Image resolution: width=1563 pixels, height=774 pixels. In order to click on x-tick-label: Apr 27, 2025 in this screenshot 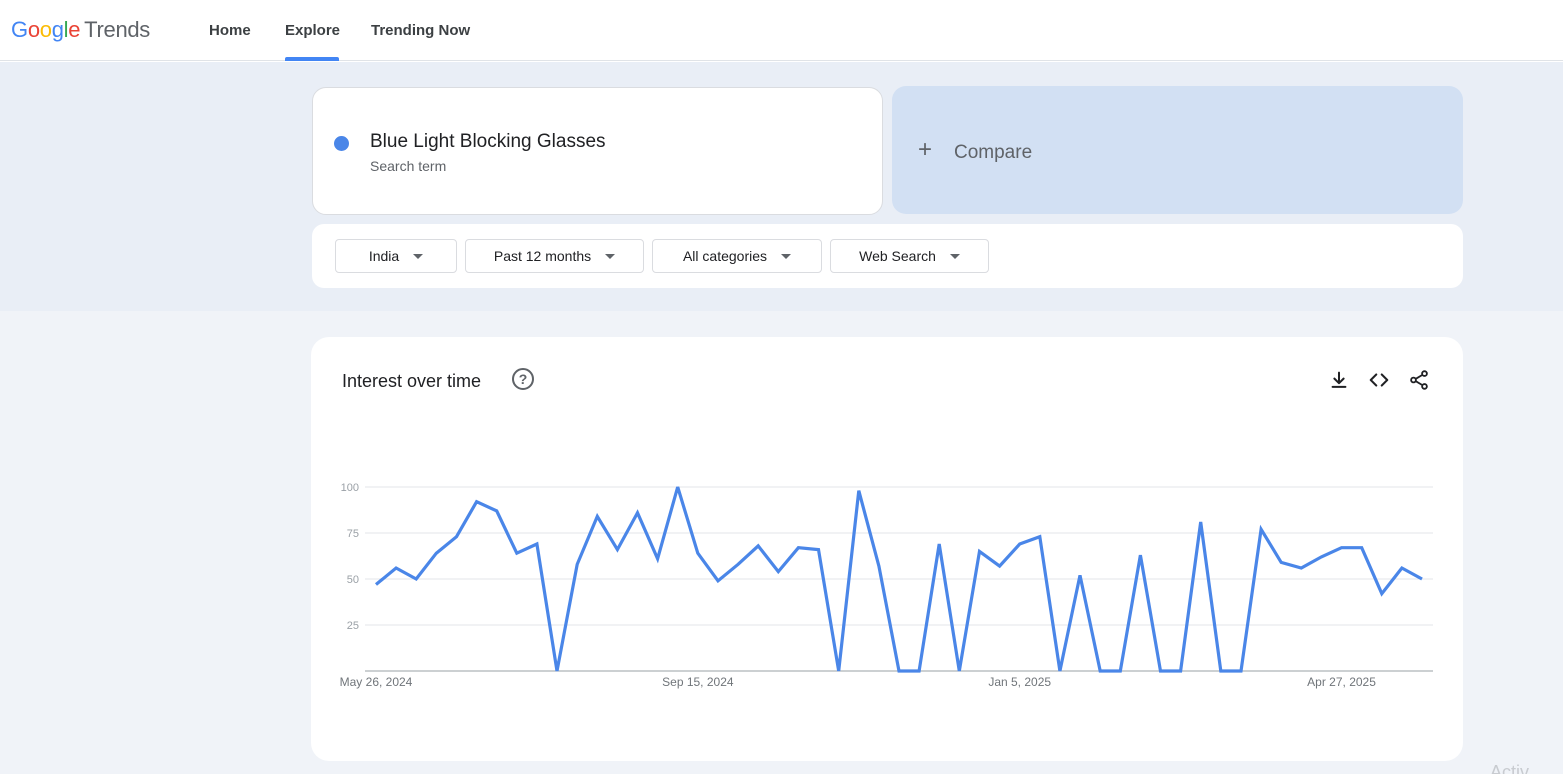, I will do `click(1341, 682)`.